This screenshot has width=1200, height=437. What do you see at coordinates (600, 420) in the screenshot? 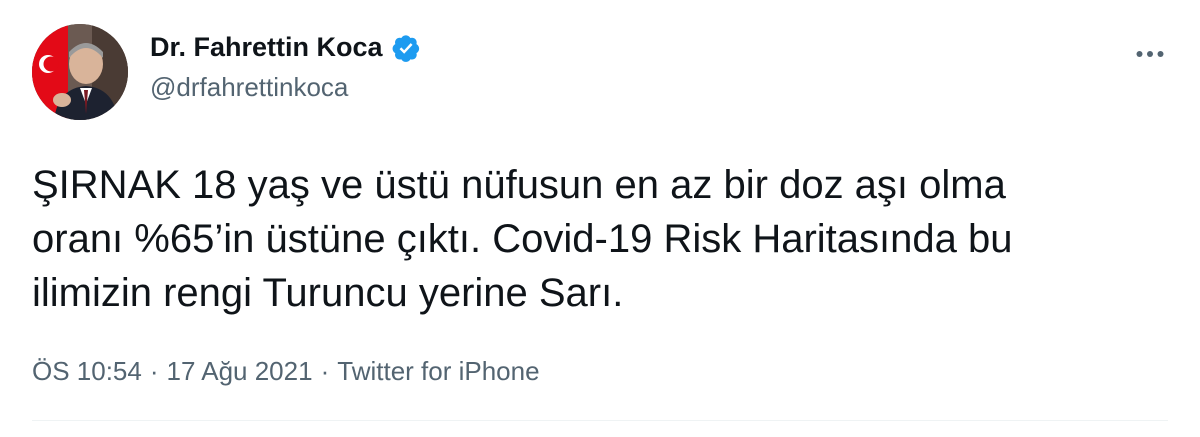
I see `divider` at bounding box center [600, 420].